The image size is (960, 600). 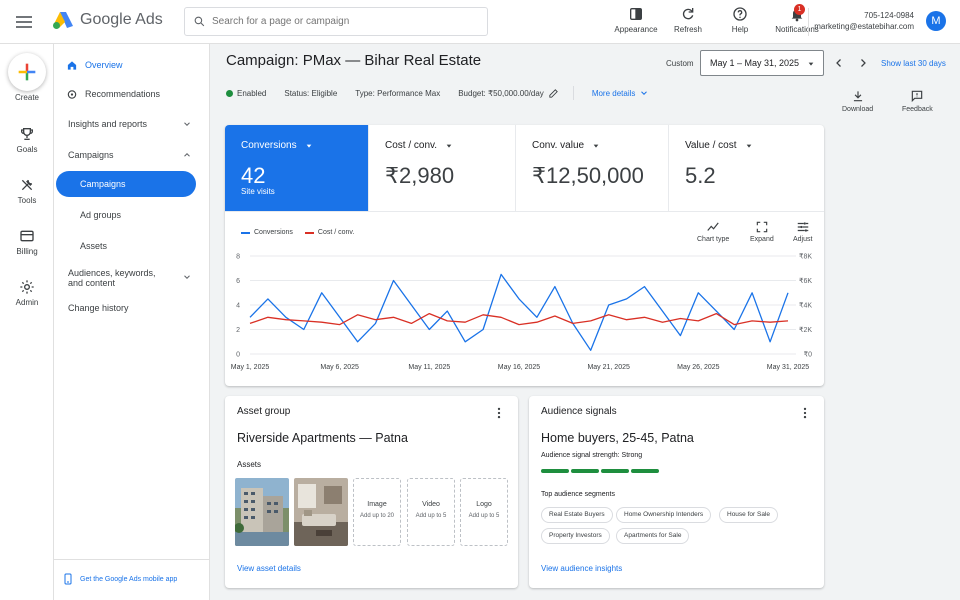 I want to click on nav-item-insights: Insights and reports, so click(x=126, y=124).